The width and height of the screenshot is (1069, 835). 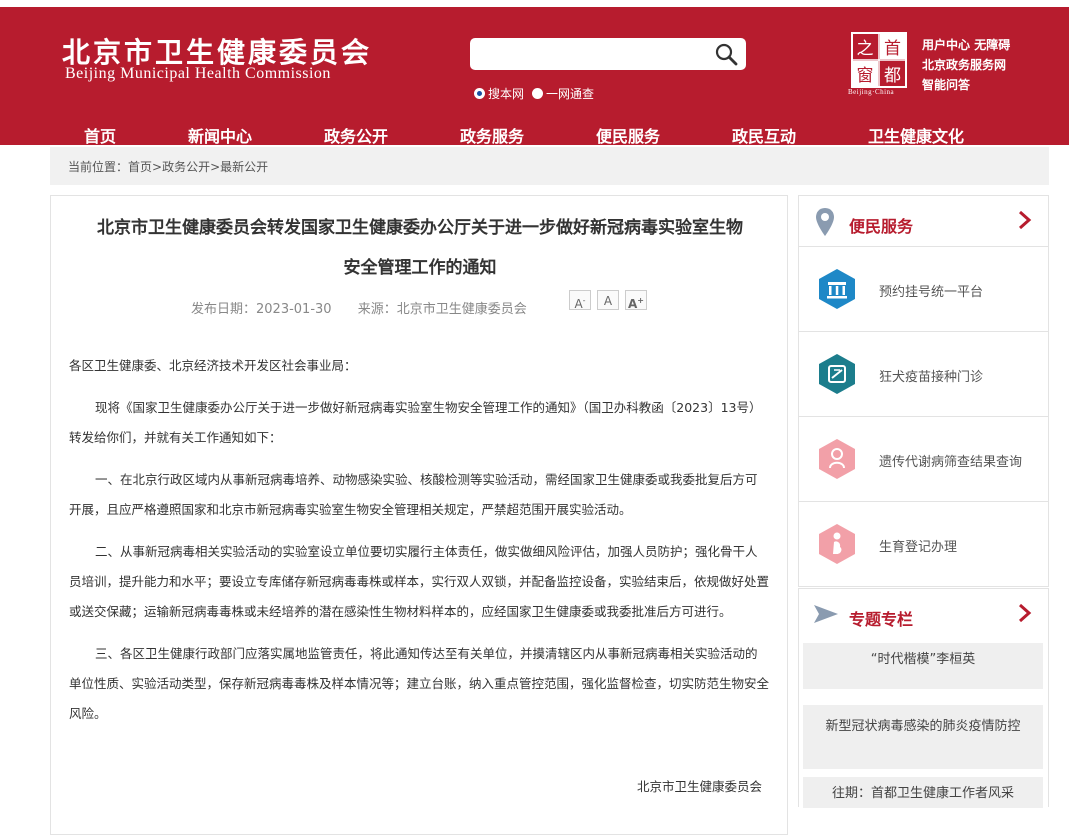 What do you see at coordinates (946, 45) in the screenshot?
I see `user-center-link: 用户中心` at bounding box center [946, 45].